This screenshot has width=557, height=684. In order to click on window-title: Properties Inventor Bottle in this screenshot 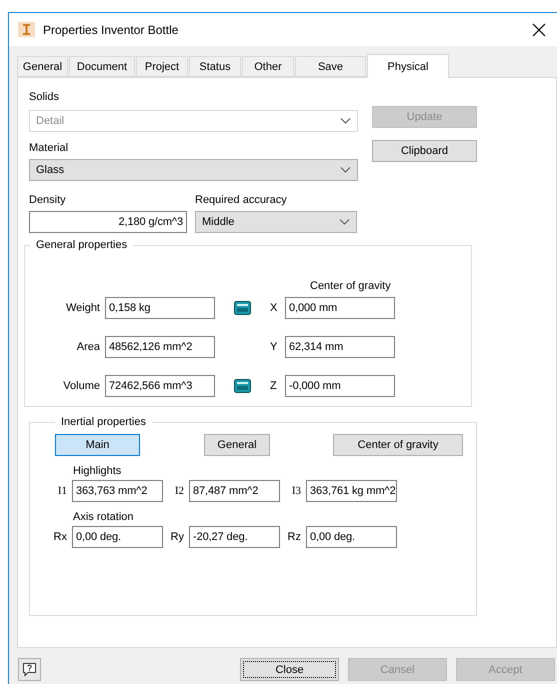, I will do `click(111, 29)`.